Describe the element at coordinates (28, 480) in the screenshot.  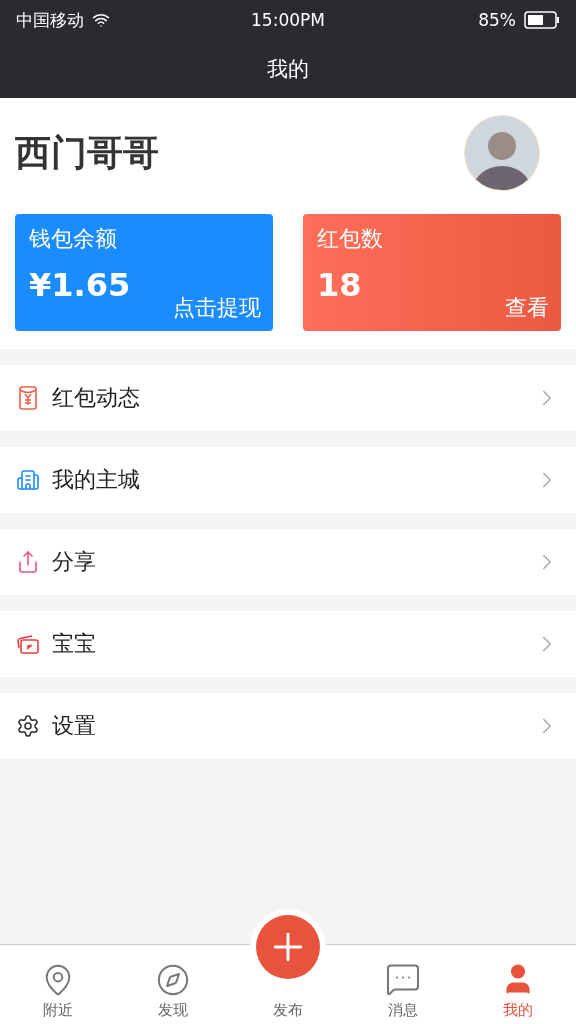
I see `building-icon` at that location.